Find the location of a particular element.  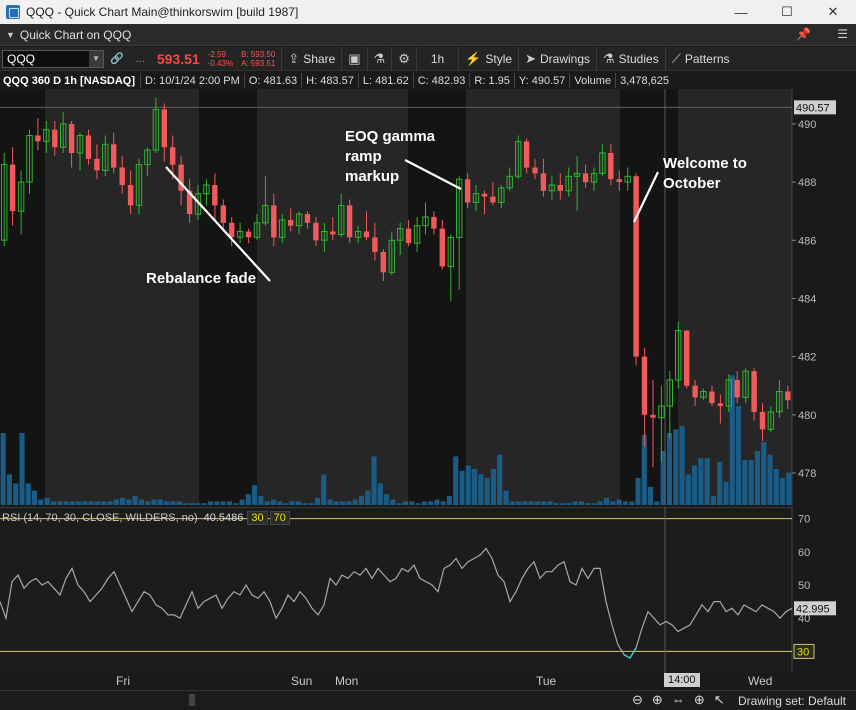

flask-icon: ⚗ is located at coordinates (609, 58).